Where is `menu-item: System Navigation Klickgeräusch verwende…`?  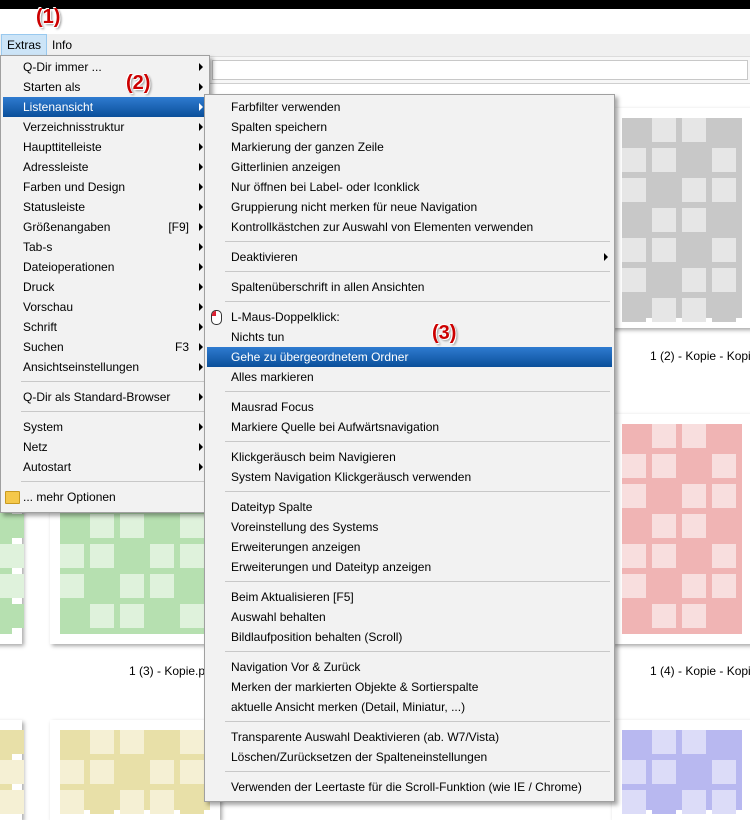 menu-item: System Navigation Klickgeräusch verwende… is located at coordinates (409, 477).